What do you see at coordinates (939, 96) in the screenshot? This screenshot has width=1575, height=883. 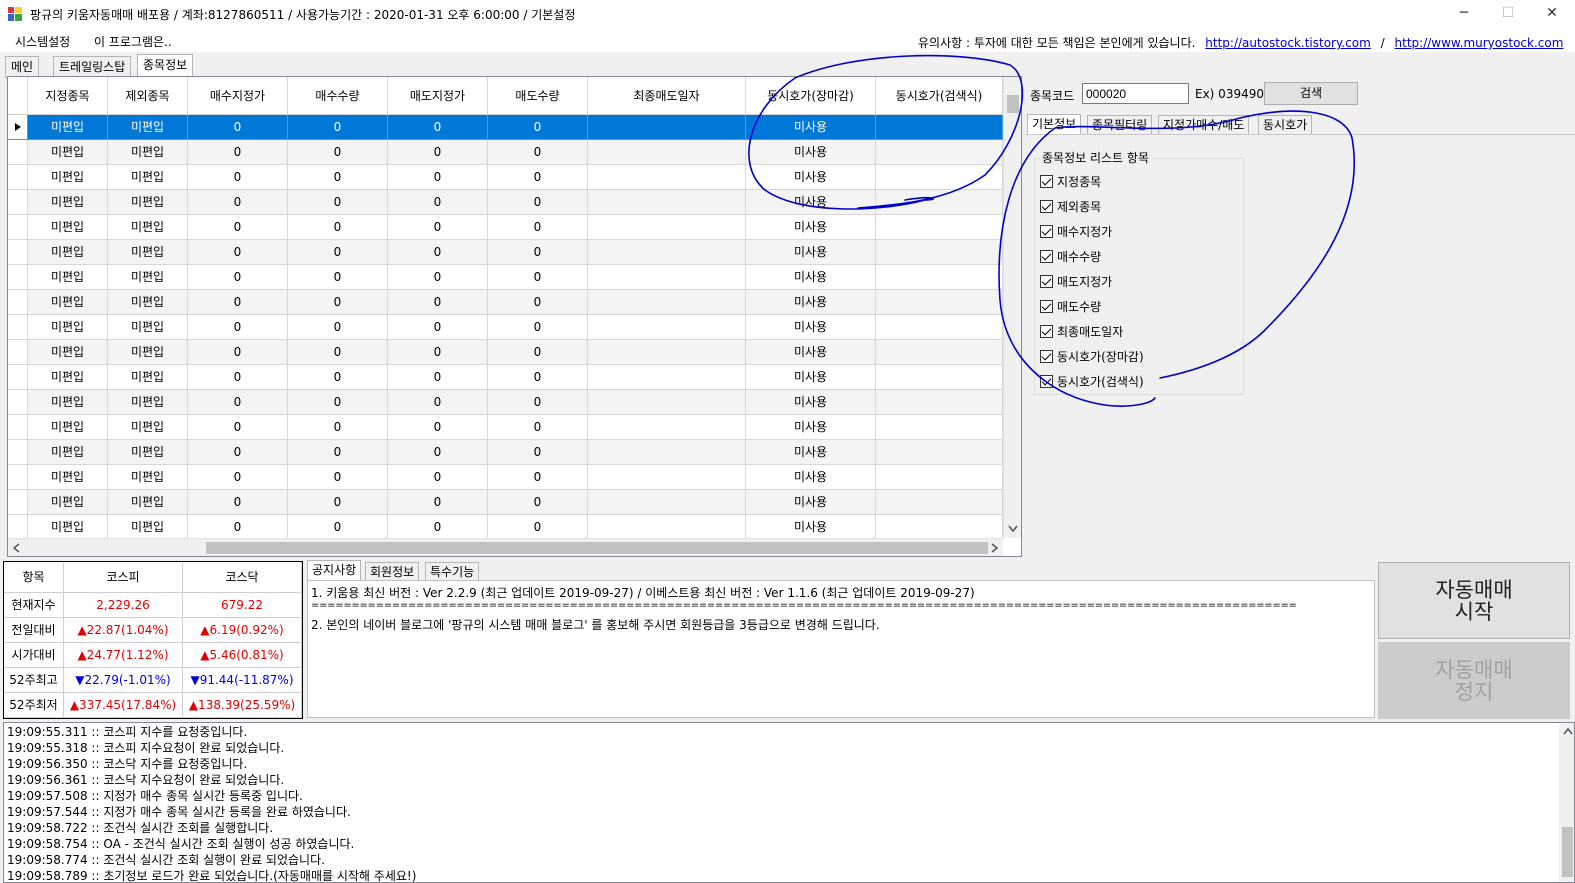 I see `column-header: 동시호가(검색식)` at bounding box center [939, 96].